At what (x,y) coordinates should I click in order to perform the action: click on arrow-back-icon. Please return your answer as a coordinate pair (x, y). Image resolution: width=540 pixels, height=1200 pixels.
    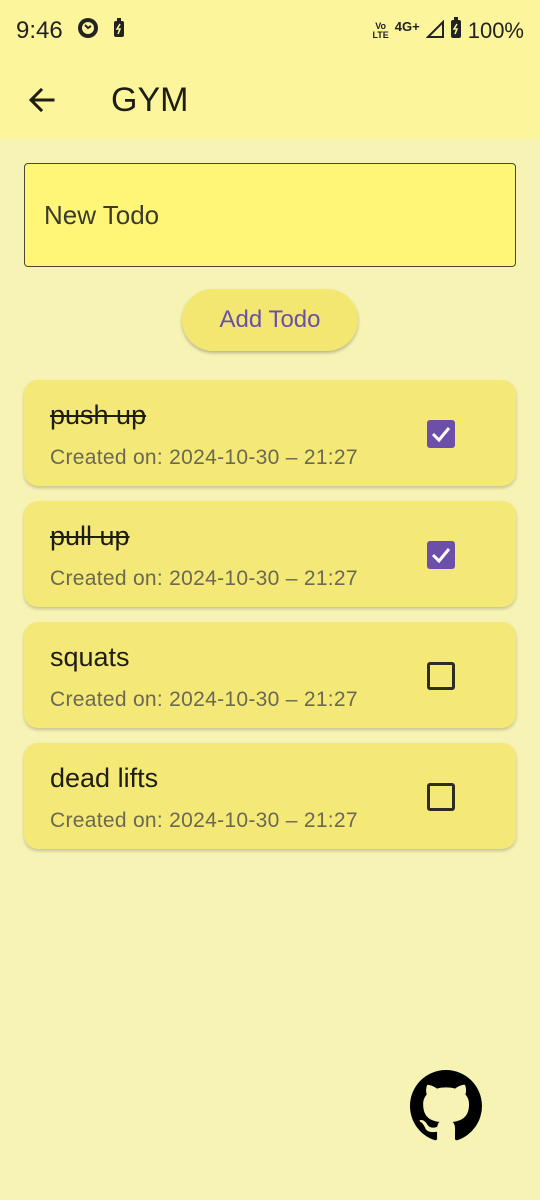
    Looking at the image, I should click on (41, 100).